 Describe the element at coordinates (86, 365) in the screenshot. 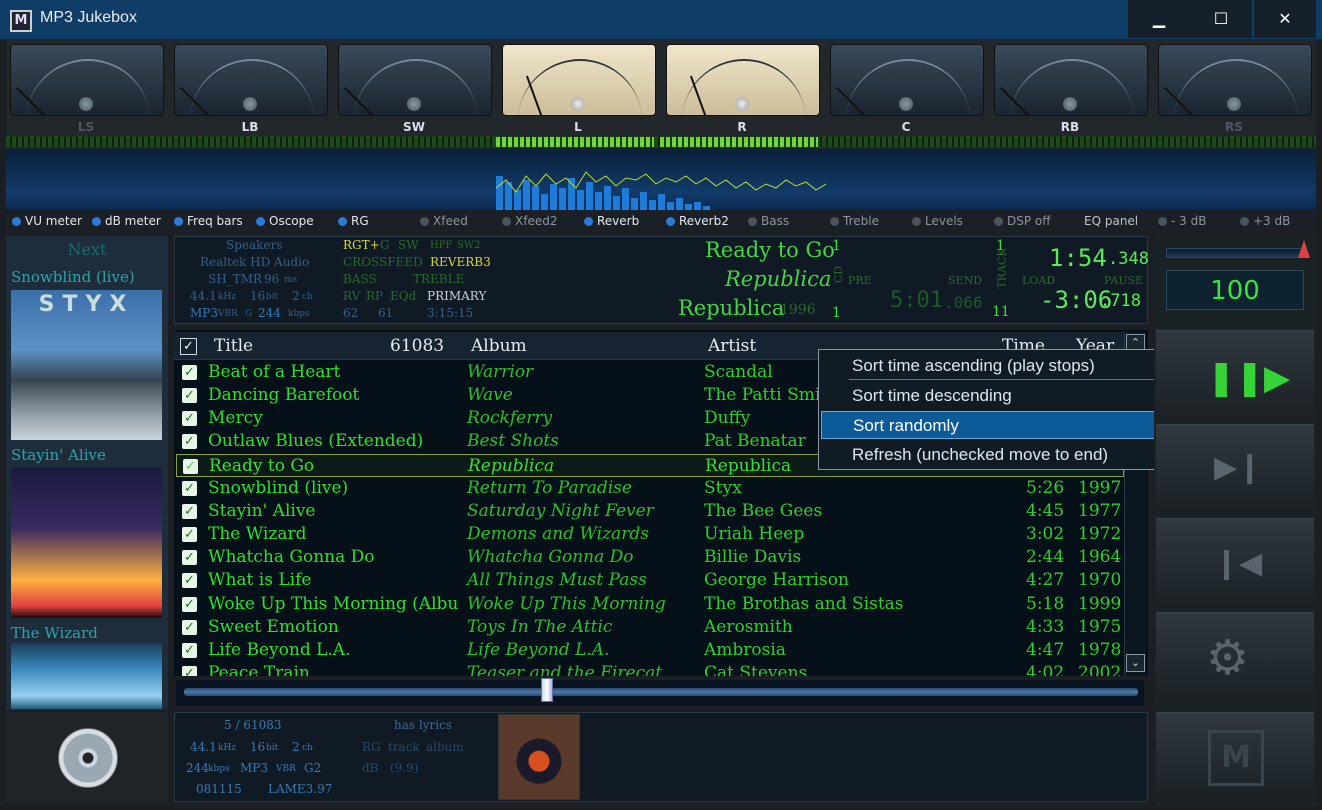

I see `next-cover-art-1: STYX` at that location.